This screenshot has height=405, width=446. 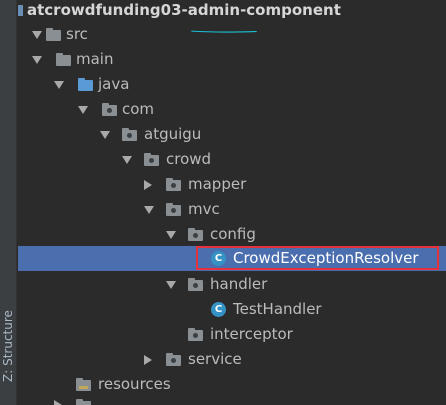 What do you see at coordinates (204, 209) in the screenshot?
I see `tree-item-label: mvc` at bounding box center [204, 209].